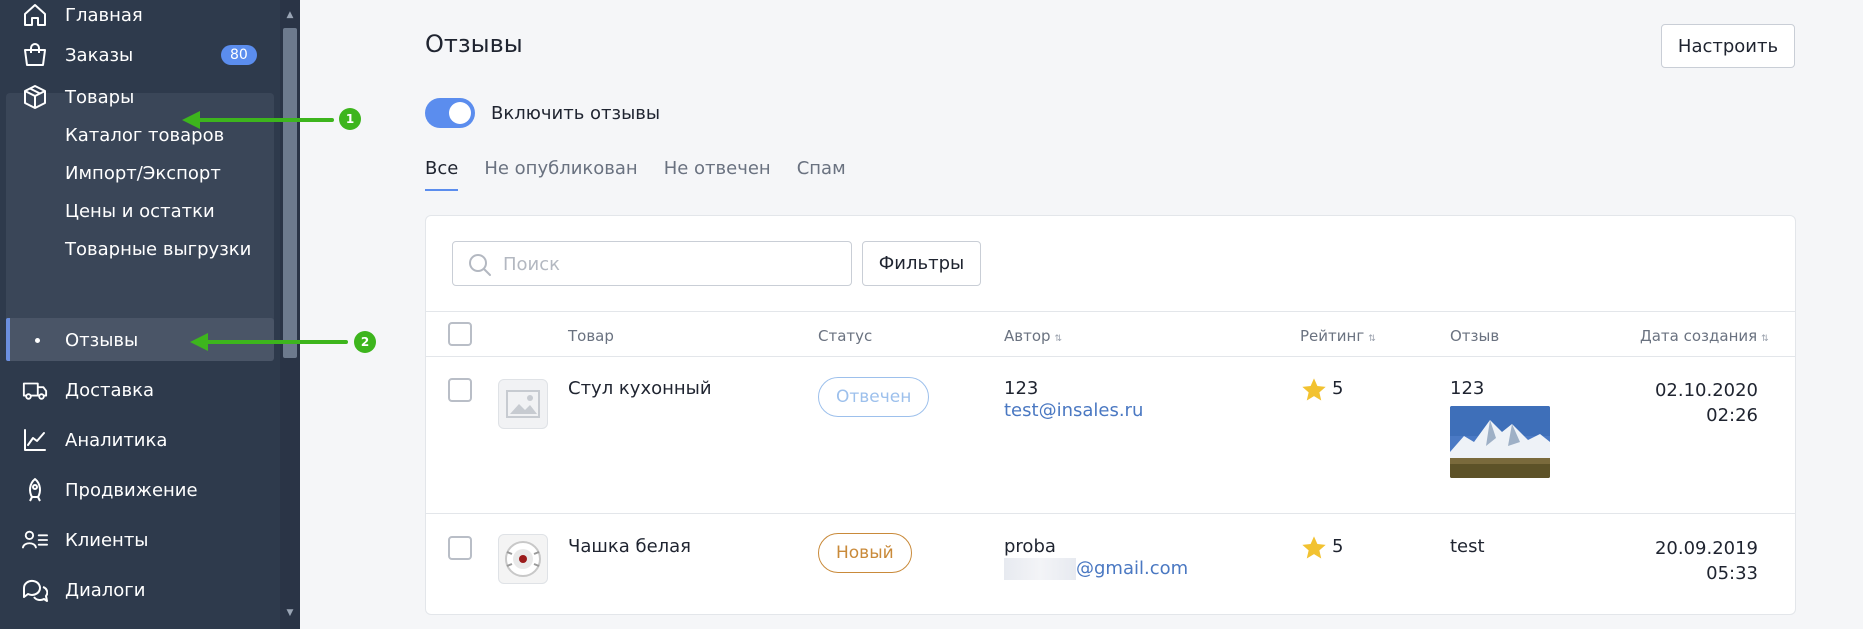 The height and width of the screenshot is (629, 1863). I want to click on chat-icon, so click(35, 590).